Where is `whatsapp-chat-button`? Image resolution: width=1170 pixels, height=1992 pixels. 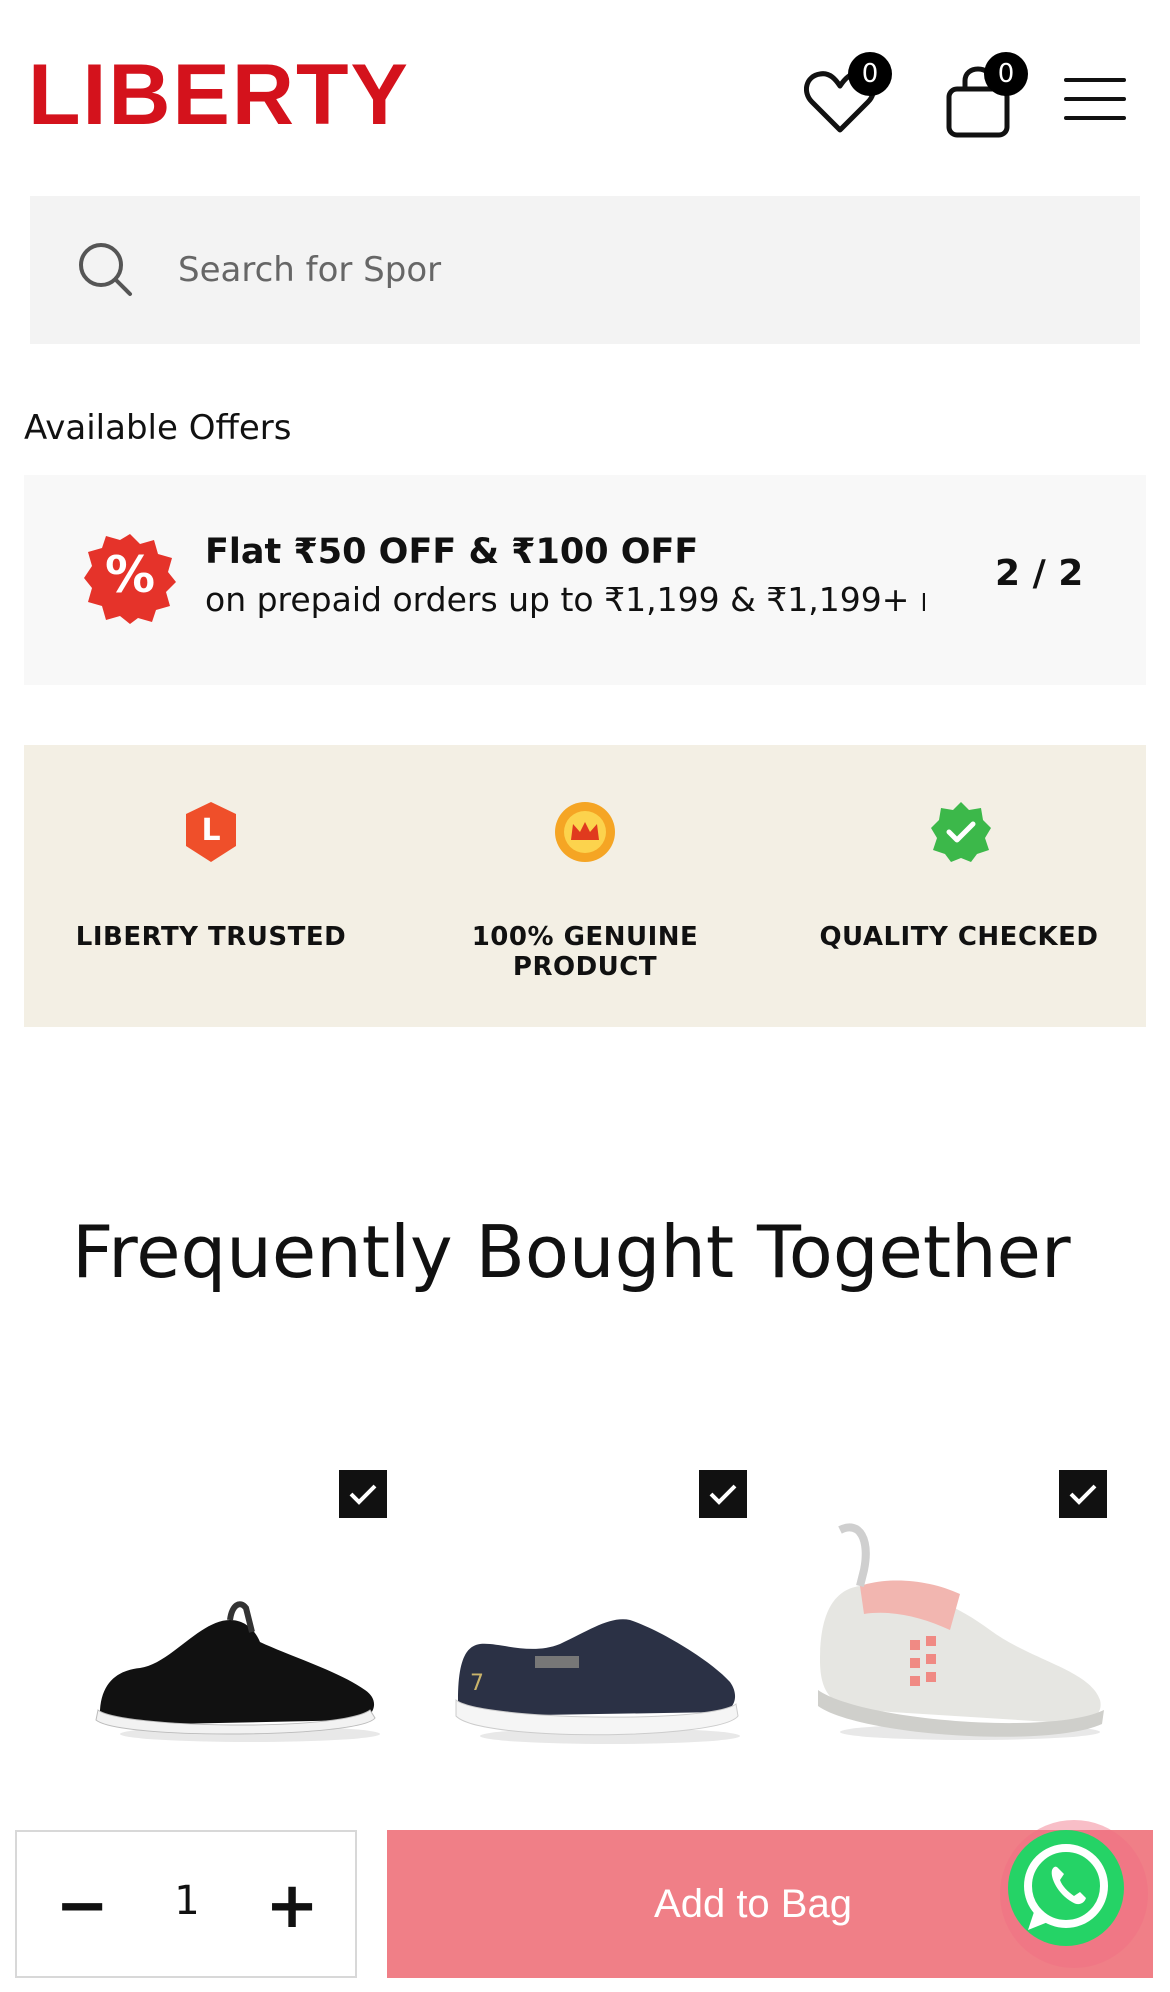 whatsapp-chat-button is located at coordinates (1066, 1888).